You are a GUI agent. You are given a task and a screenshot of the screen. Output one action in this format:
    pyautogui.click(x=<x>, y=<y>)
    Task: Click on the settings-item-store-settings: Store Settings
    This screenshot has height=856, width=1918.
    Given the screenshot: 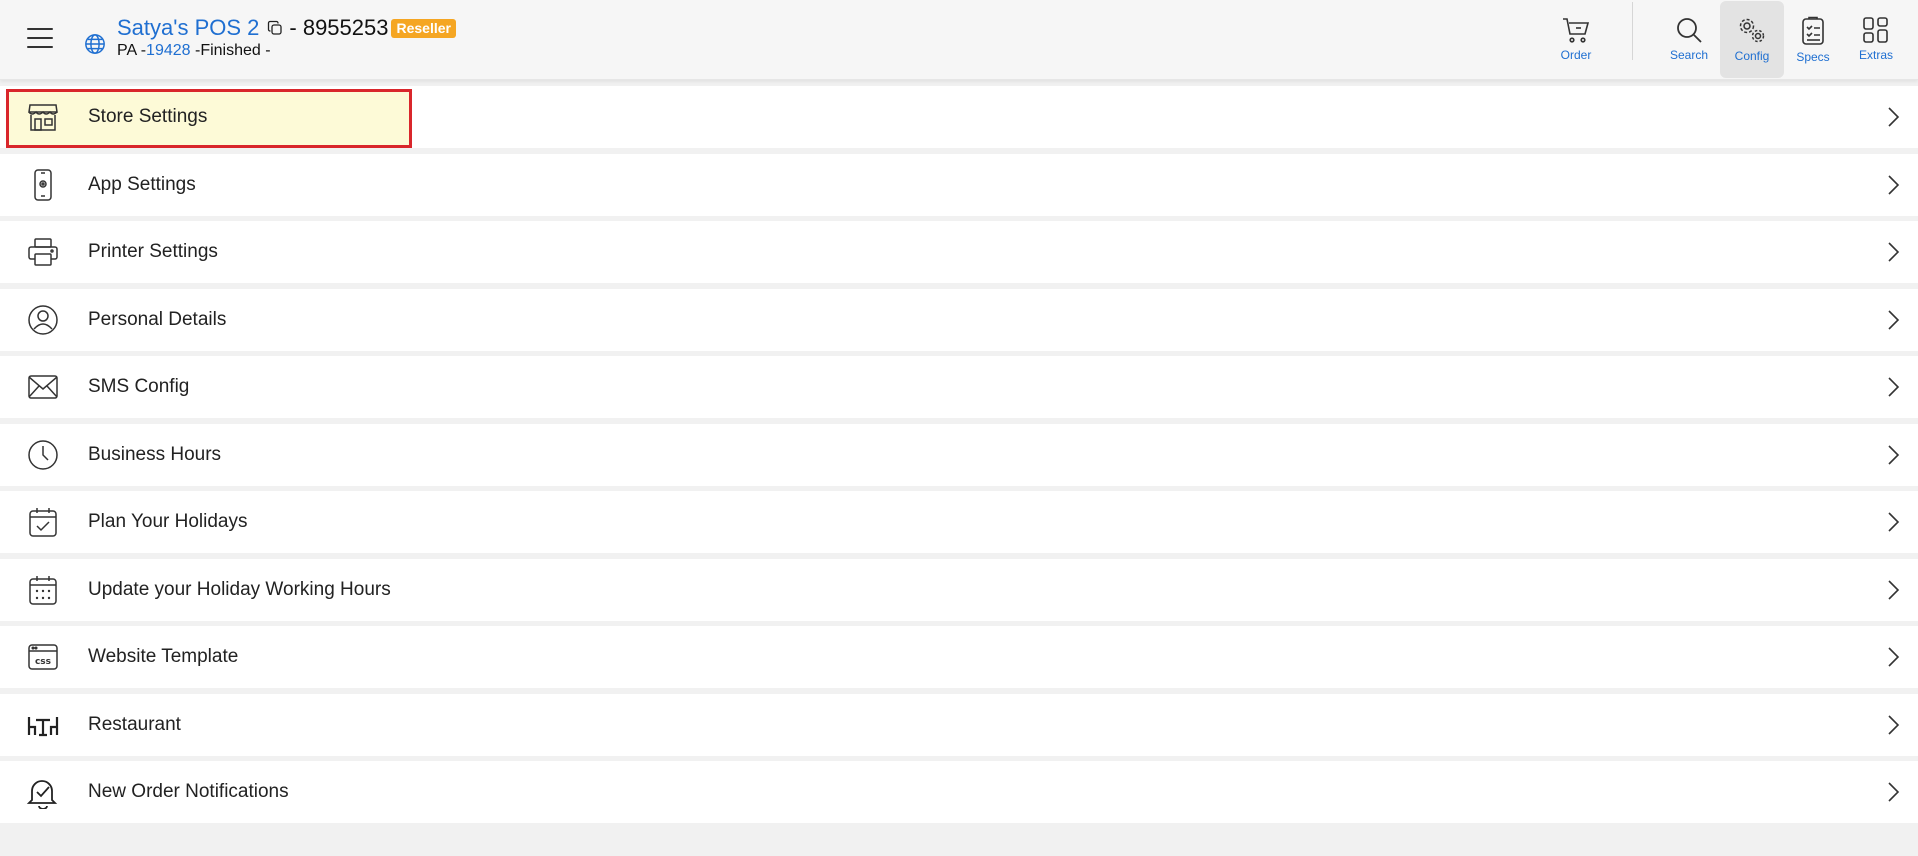 What is the action you would take?
    pyautogui.click(x=959, y=117)
    